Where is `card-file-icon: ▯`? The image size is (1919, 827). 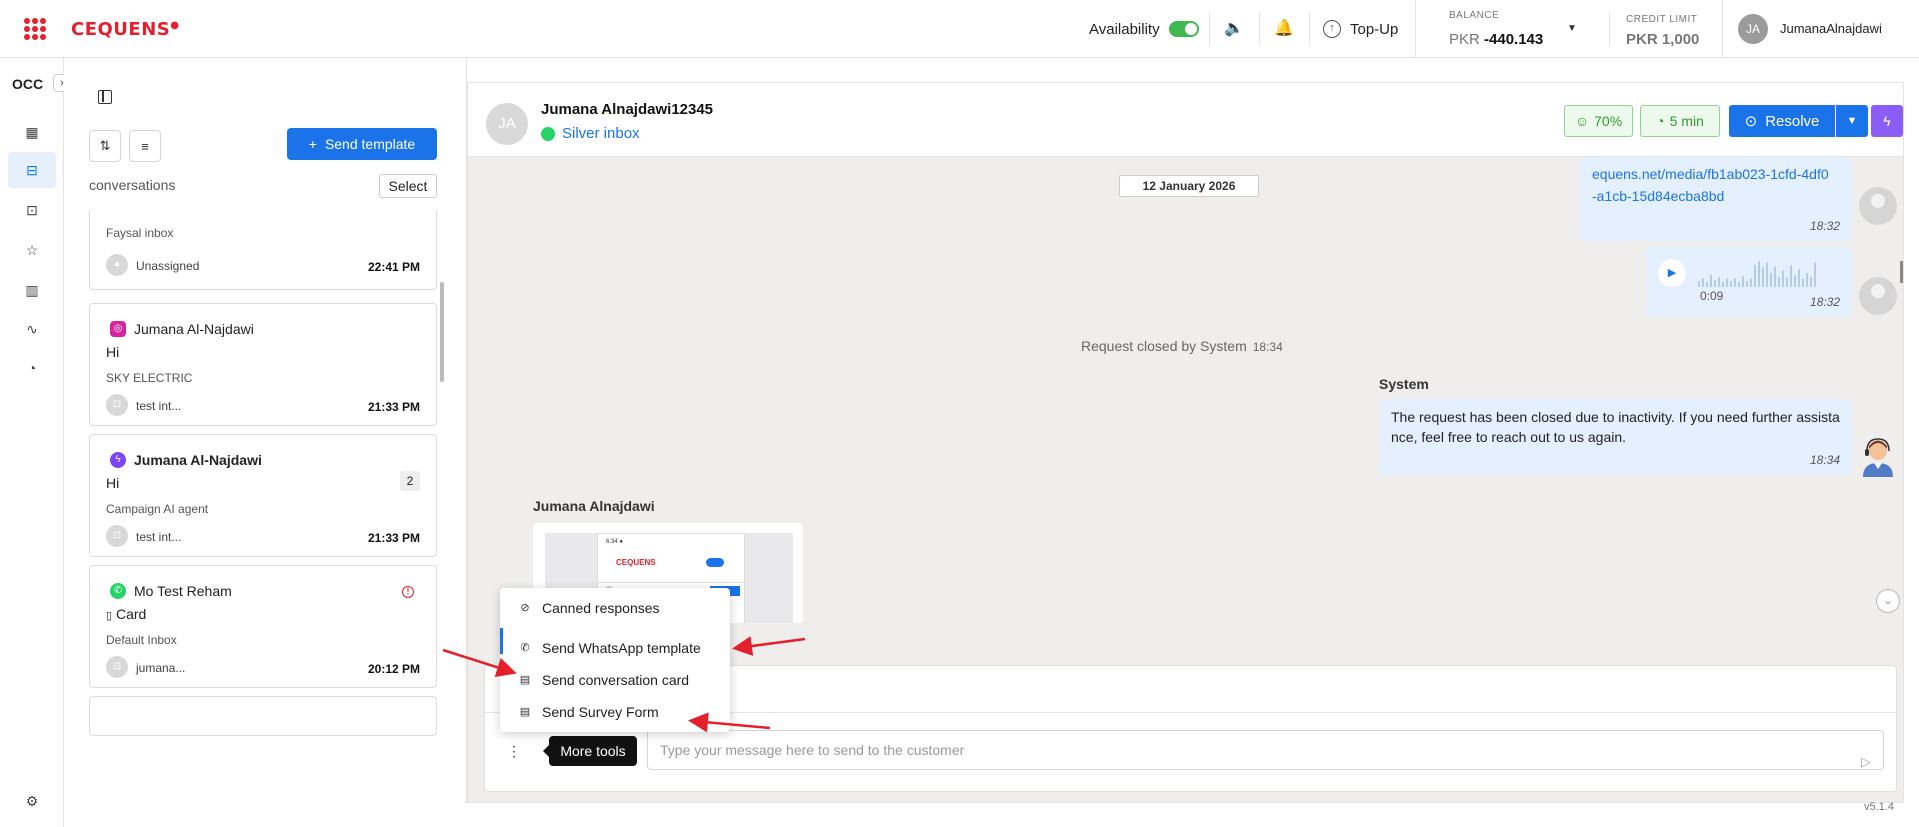
card-file-icon: ▯ is located at coordinates (109, 616).